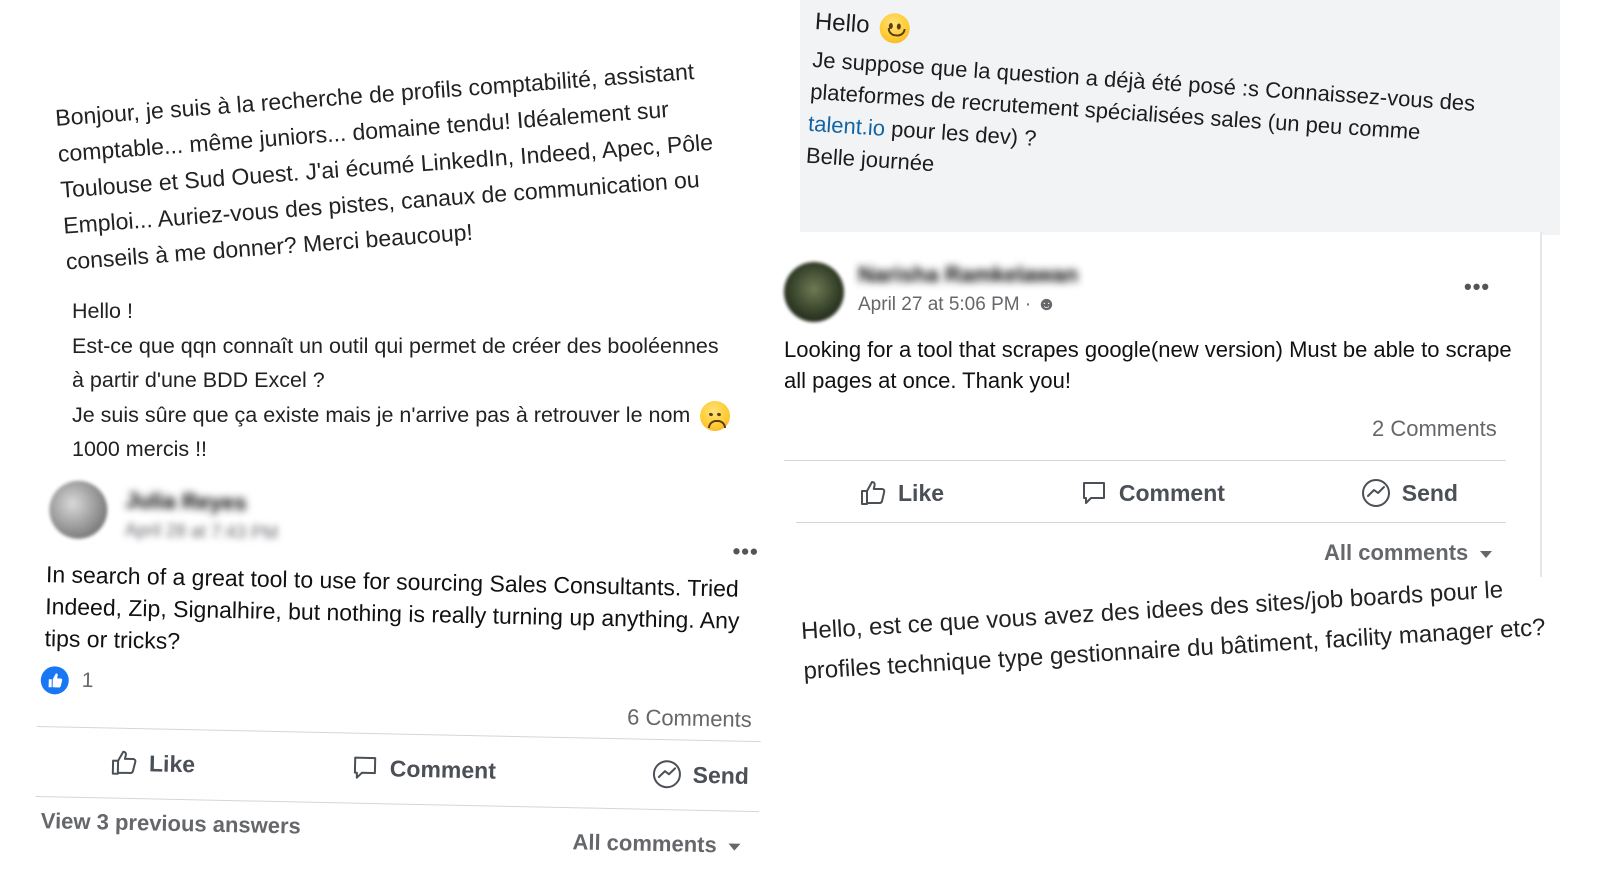 This screenshot has height=883, width=1600. Describe the element at coordinates (171, 823) in the screenshot. I see `view-previous-answers-link: View 3 previous answers` at that location.